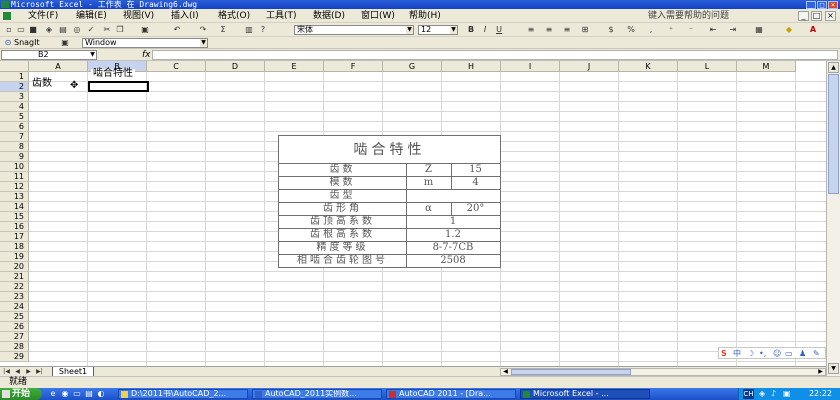 This screenshot has height=400, width=840. What do you see at coordinates (651, 30) in the screenshot?
I see `comma-button: ,` at bounding box center [651, 30].